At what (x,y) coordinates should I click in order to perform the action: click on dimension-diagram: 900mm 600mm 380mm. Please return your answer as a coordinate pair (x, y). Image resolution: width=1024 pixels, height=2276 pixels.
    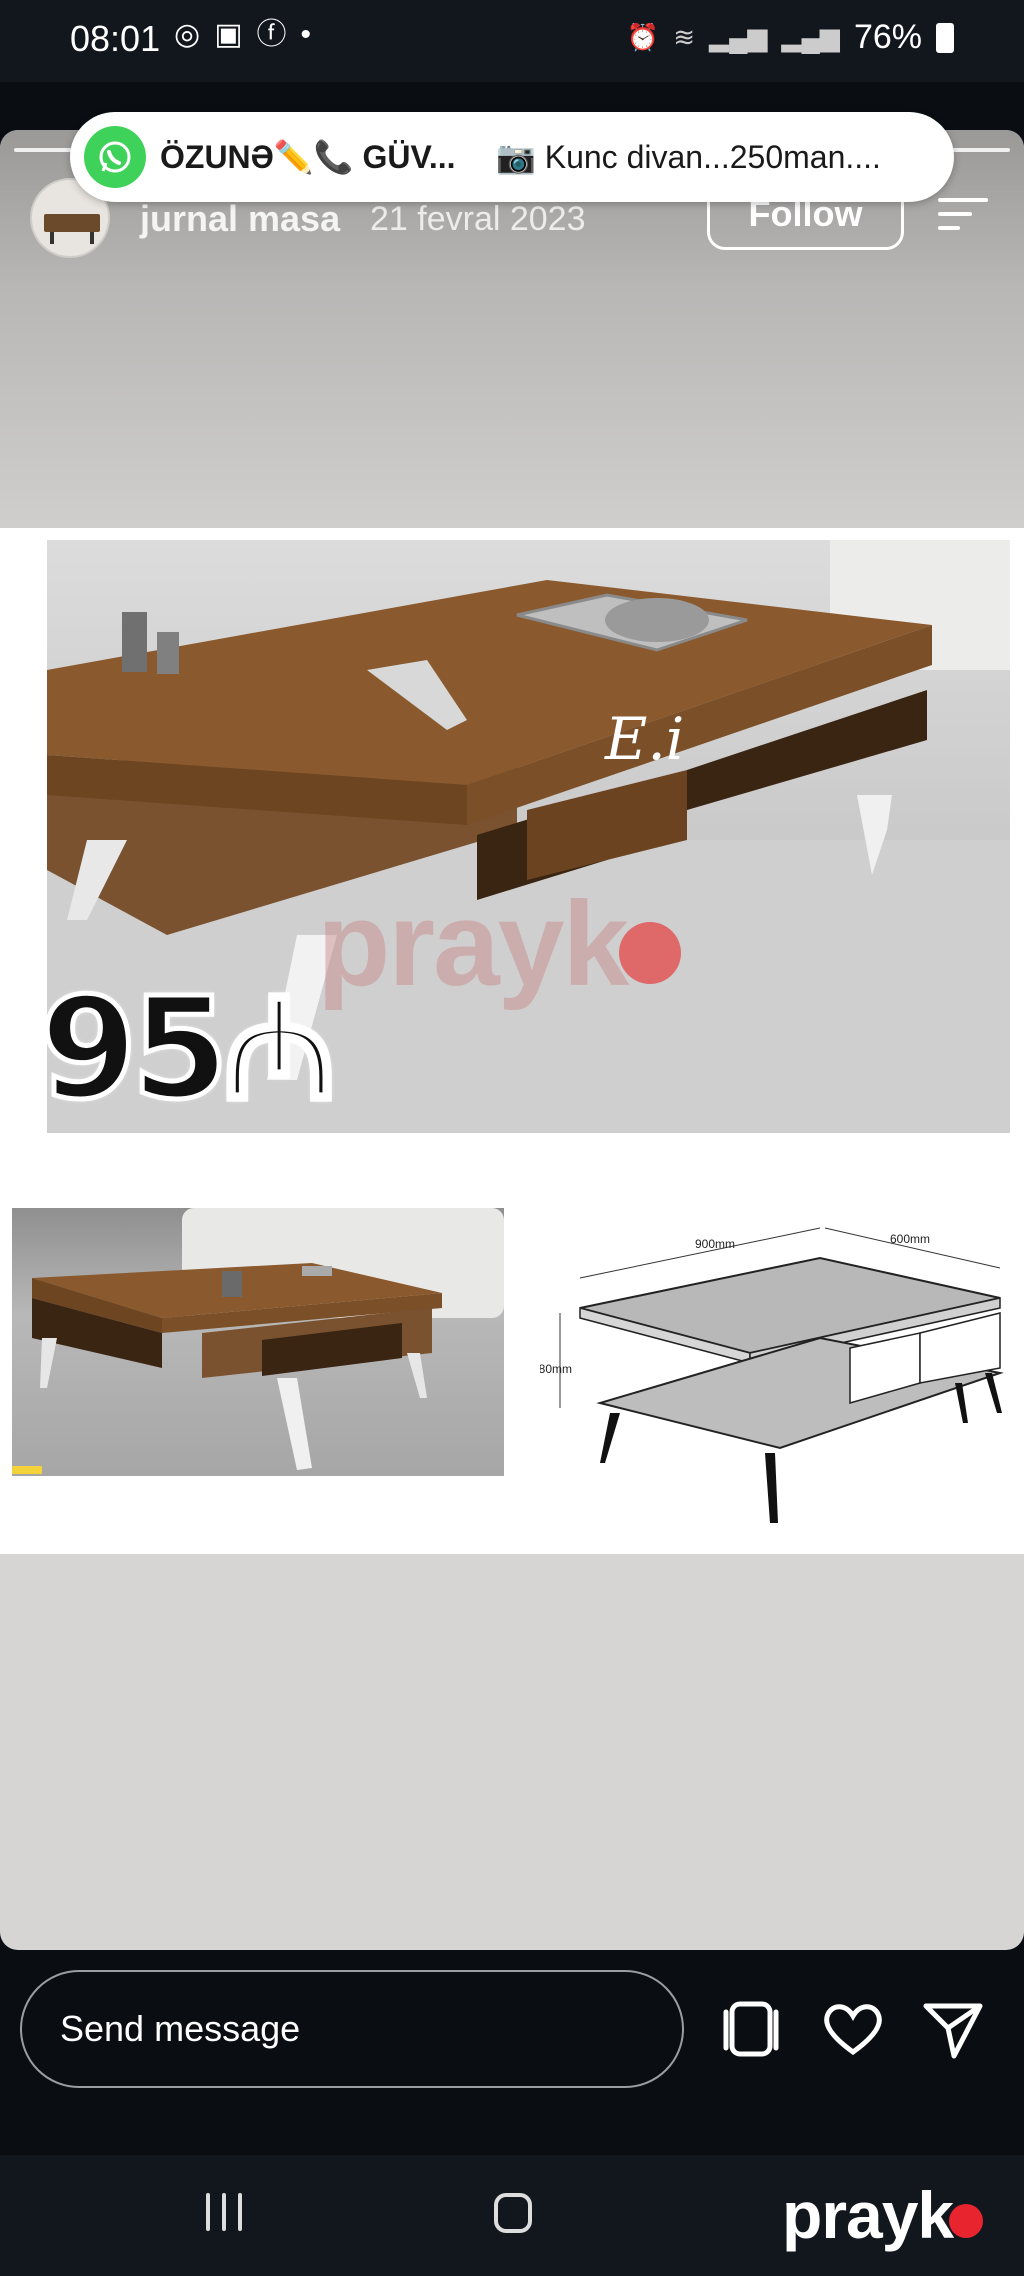
    Looking at the image, I should click on (772, 1375).